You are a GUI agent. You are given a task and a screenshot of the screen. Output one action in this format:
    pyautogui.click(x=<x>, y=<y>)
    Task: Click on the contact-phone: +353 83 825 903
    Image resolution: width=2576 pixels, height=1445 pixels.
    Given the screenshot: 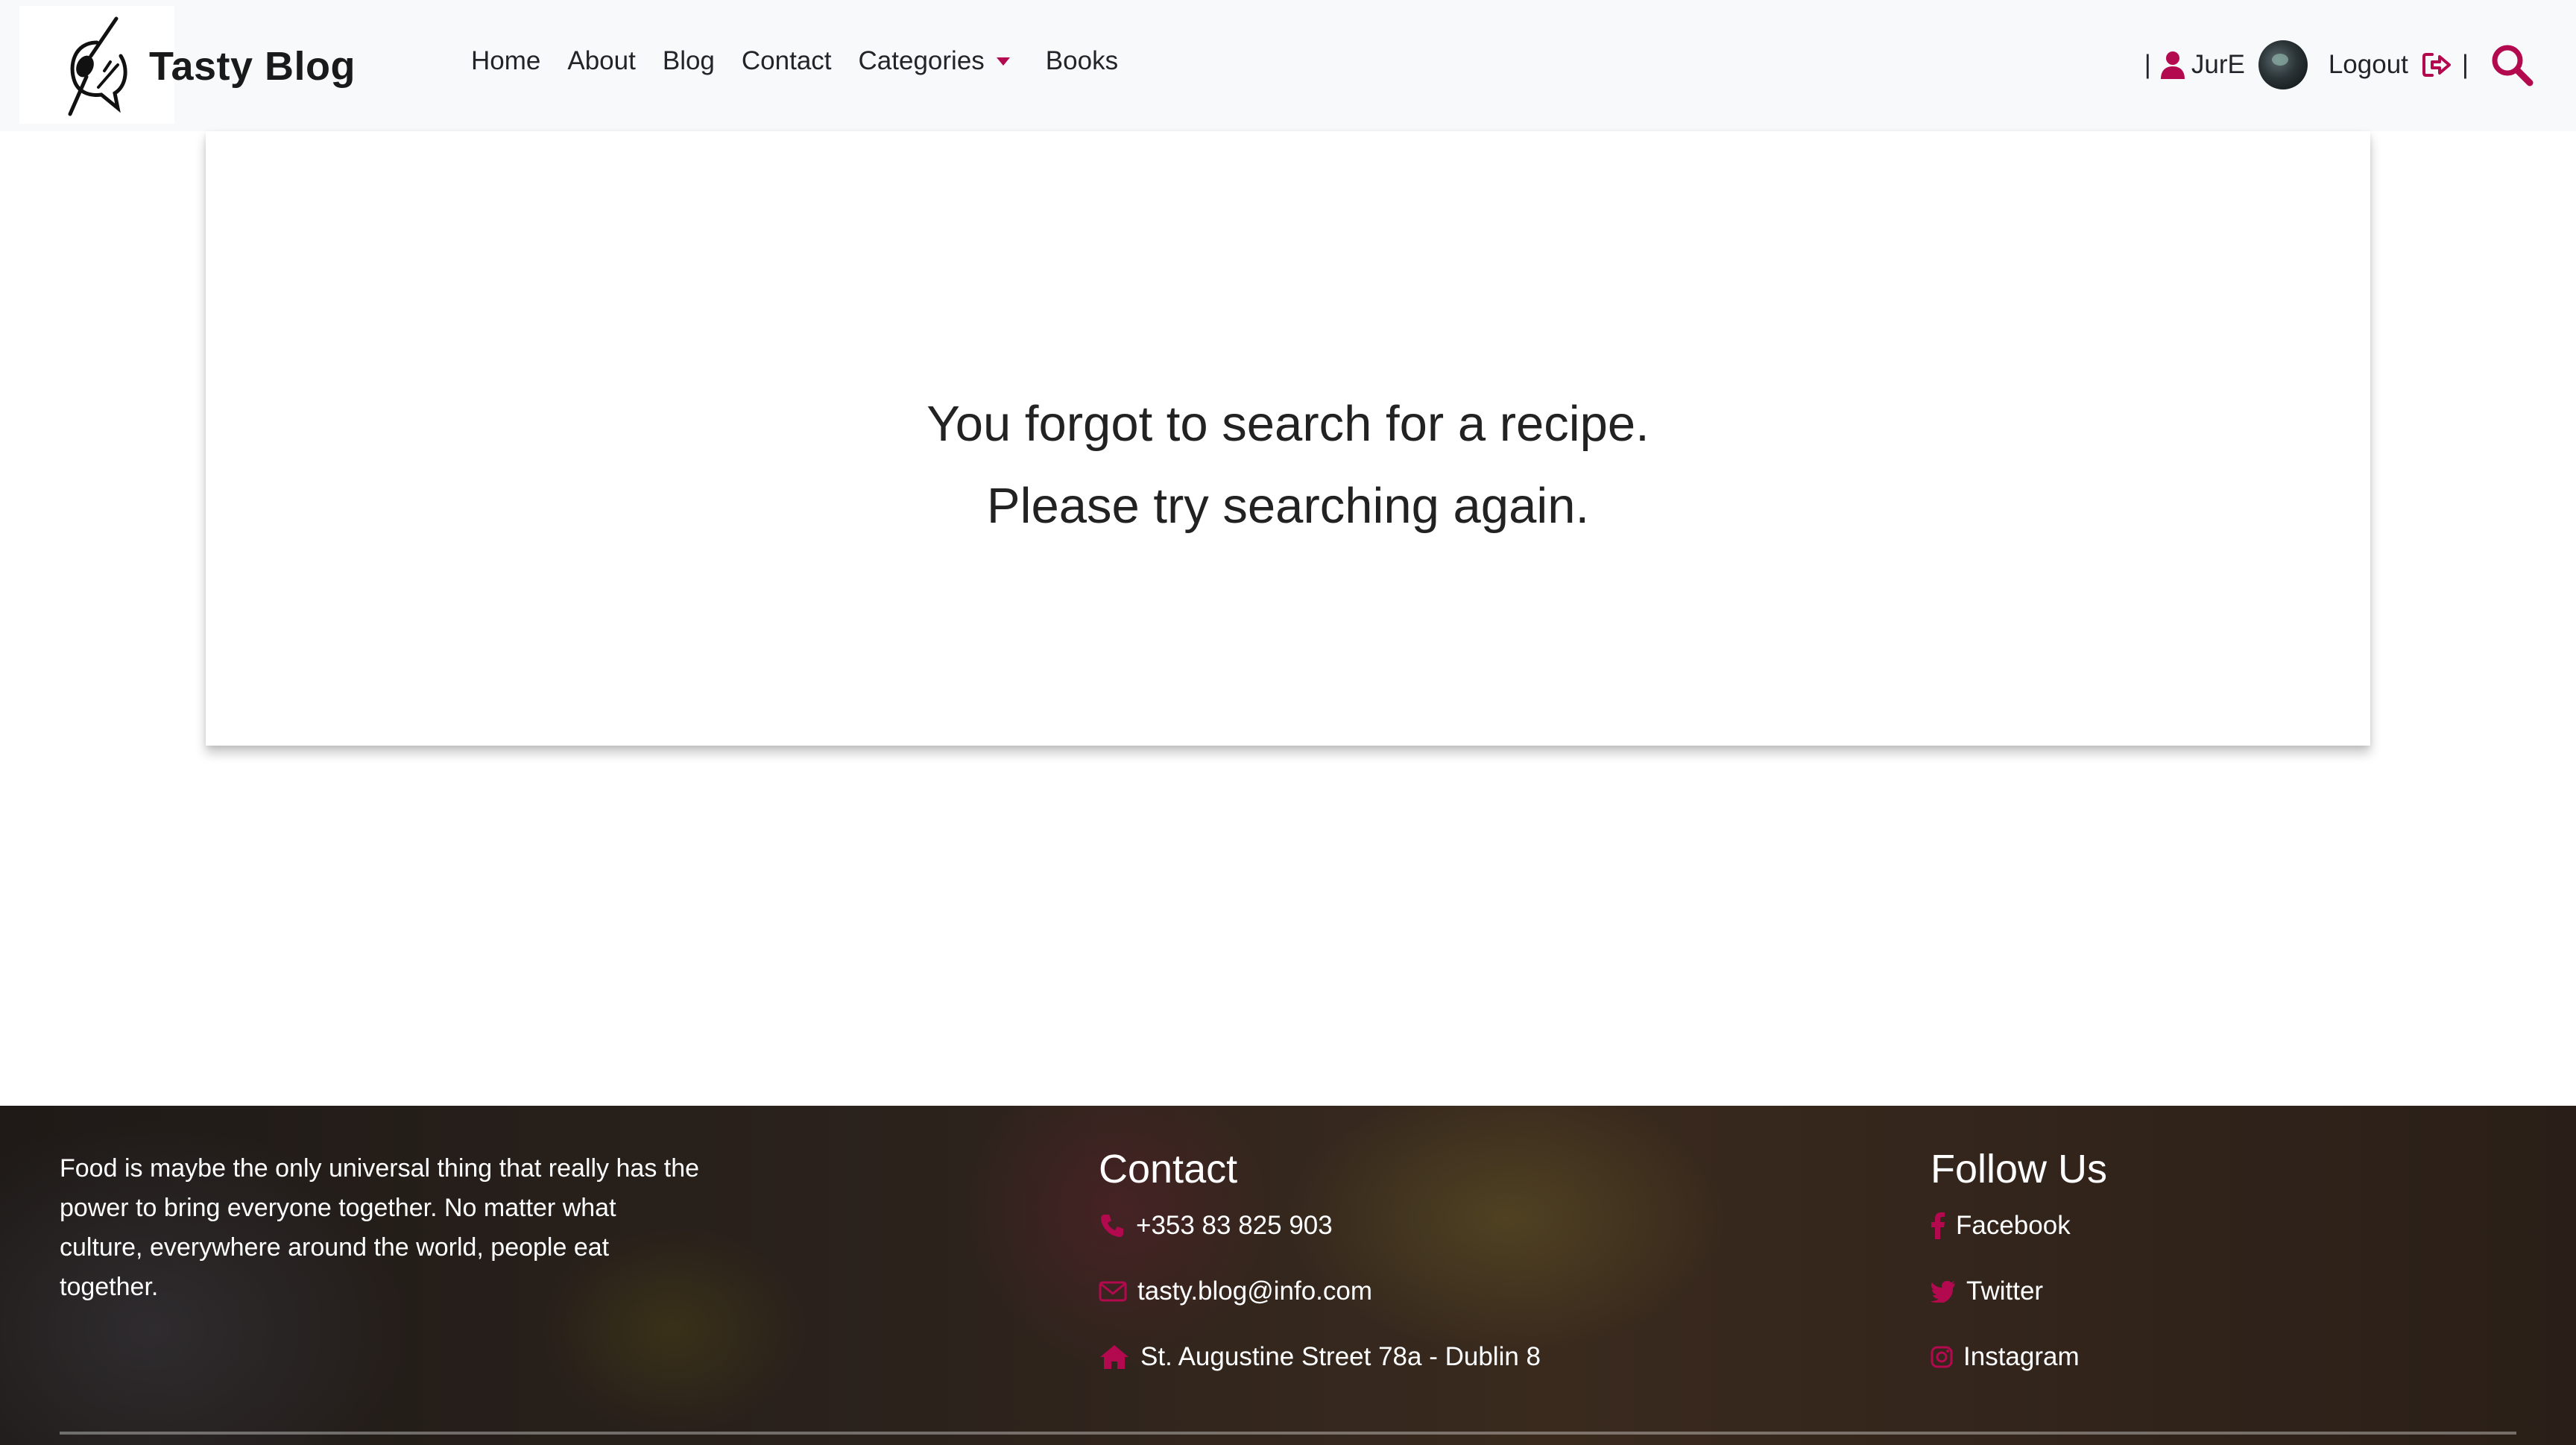 What is the action you would take?
    pyautogui.click(x=1320, y=1226)
    